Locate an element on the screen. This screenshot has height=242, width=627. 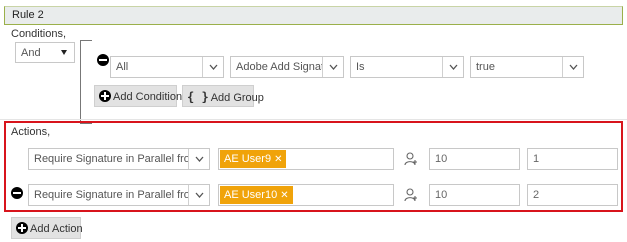
action-users-input: AE User9 ✕ is located at coordinates (306, 159).